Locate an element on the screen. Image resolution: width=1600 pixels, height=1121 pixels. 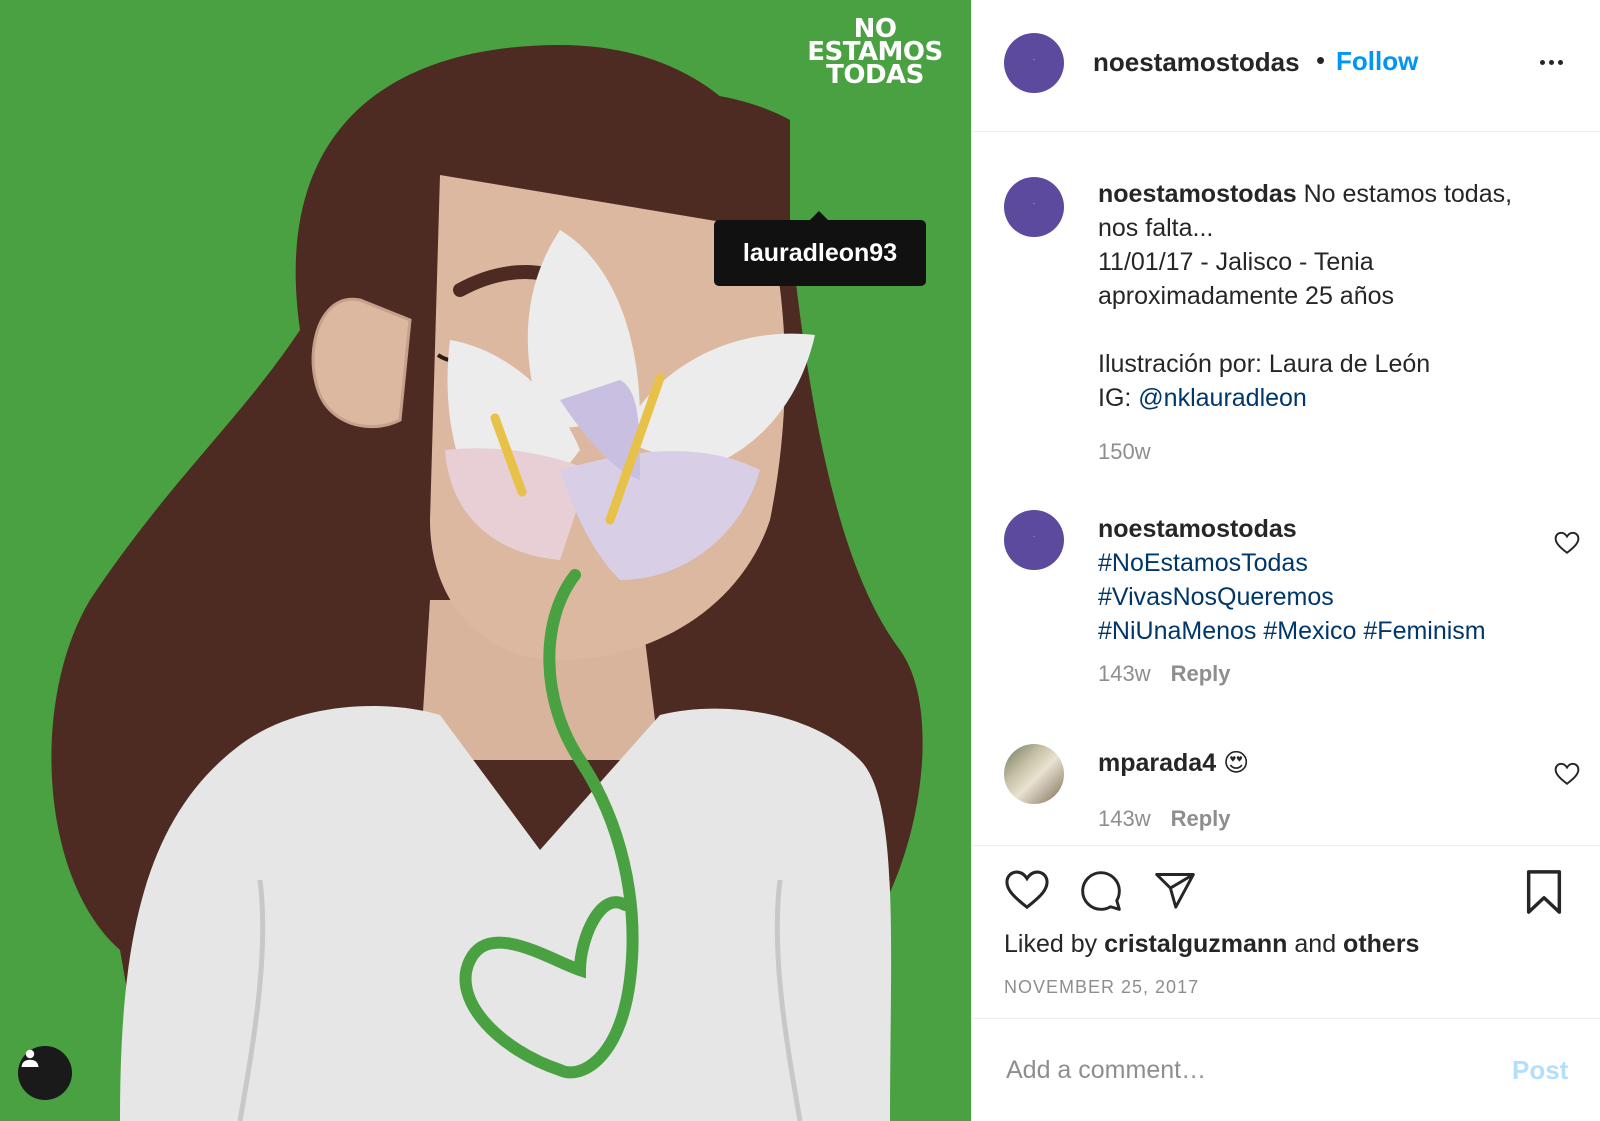
likes-summary: Liked by cristalguzmann and others is located at coordinates (1211, 944).